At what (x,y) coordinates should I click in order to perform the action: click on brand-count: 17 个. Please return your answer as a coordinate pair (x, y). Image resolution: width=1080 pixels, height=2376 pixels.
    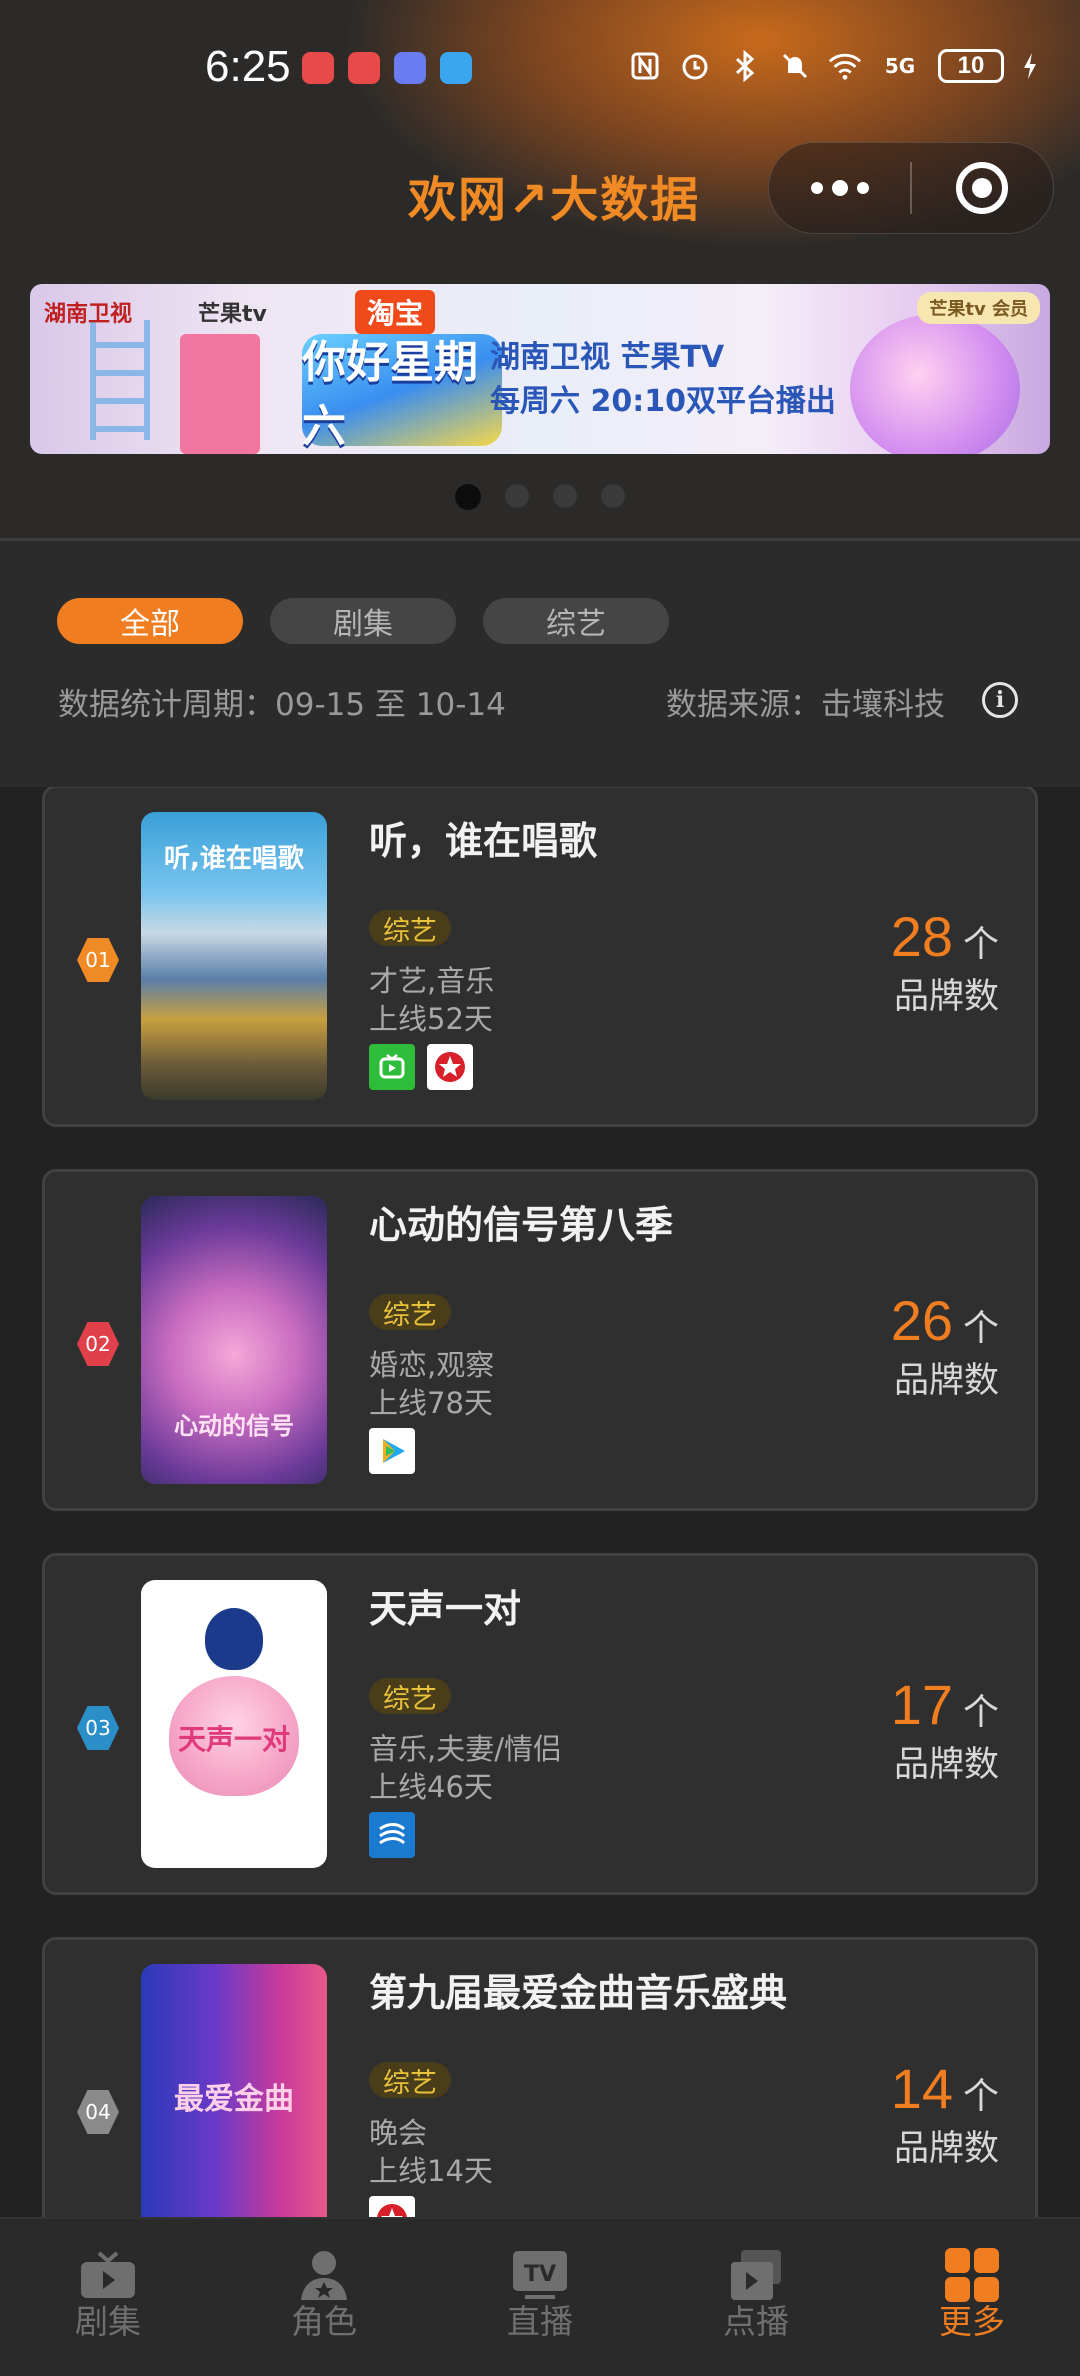
    Looking at the image, I should click on (945, 1704).